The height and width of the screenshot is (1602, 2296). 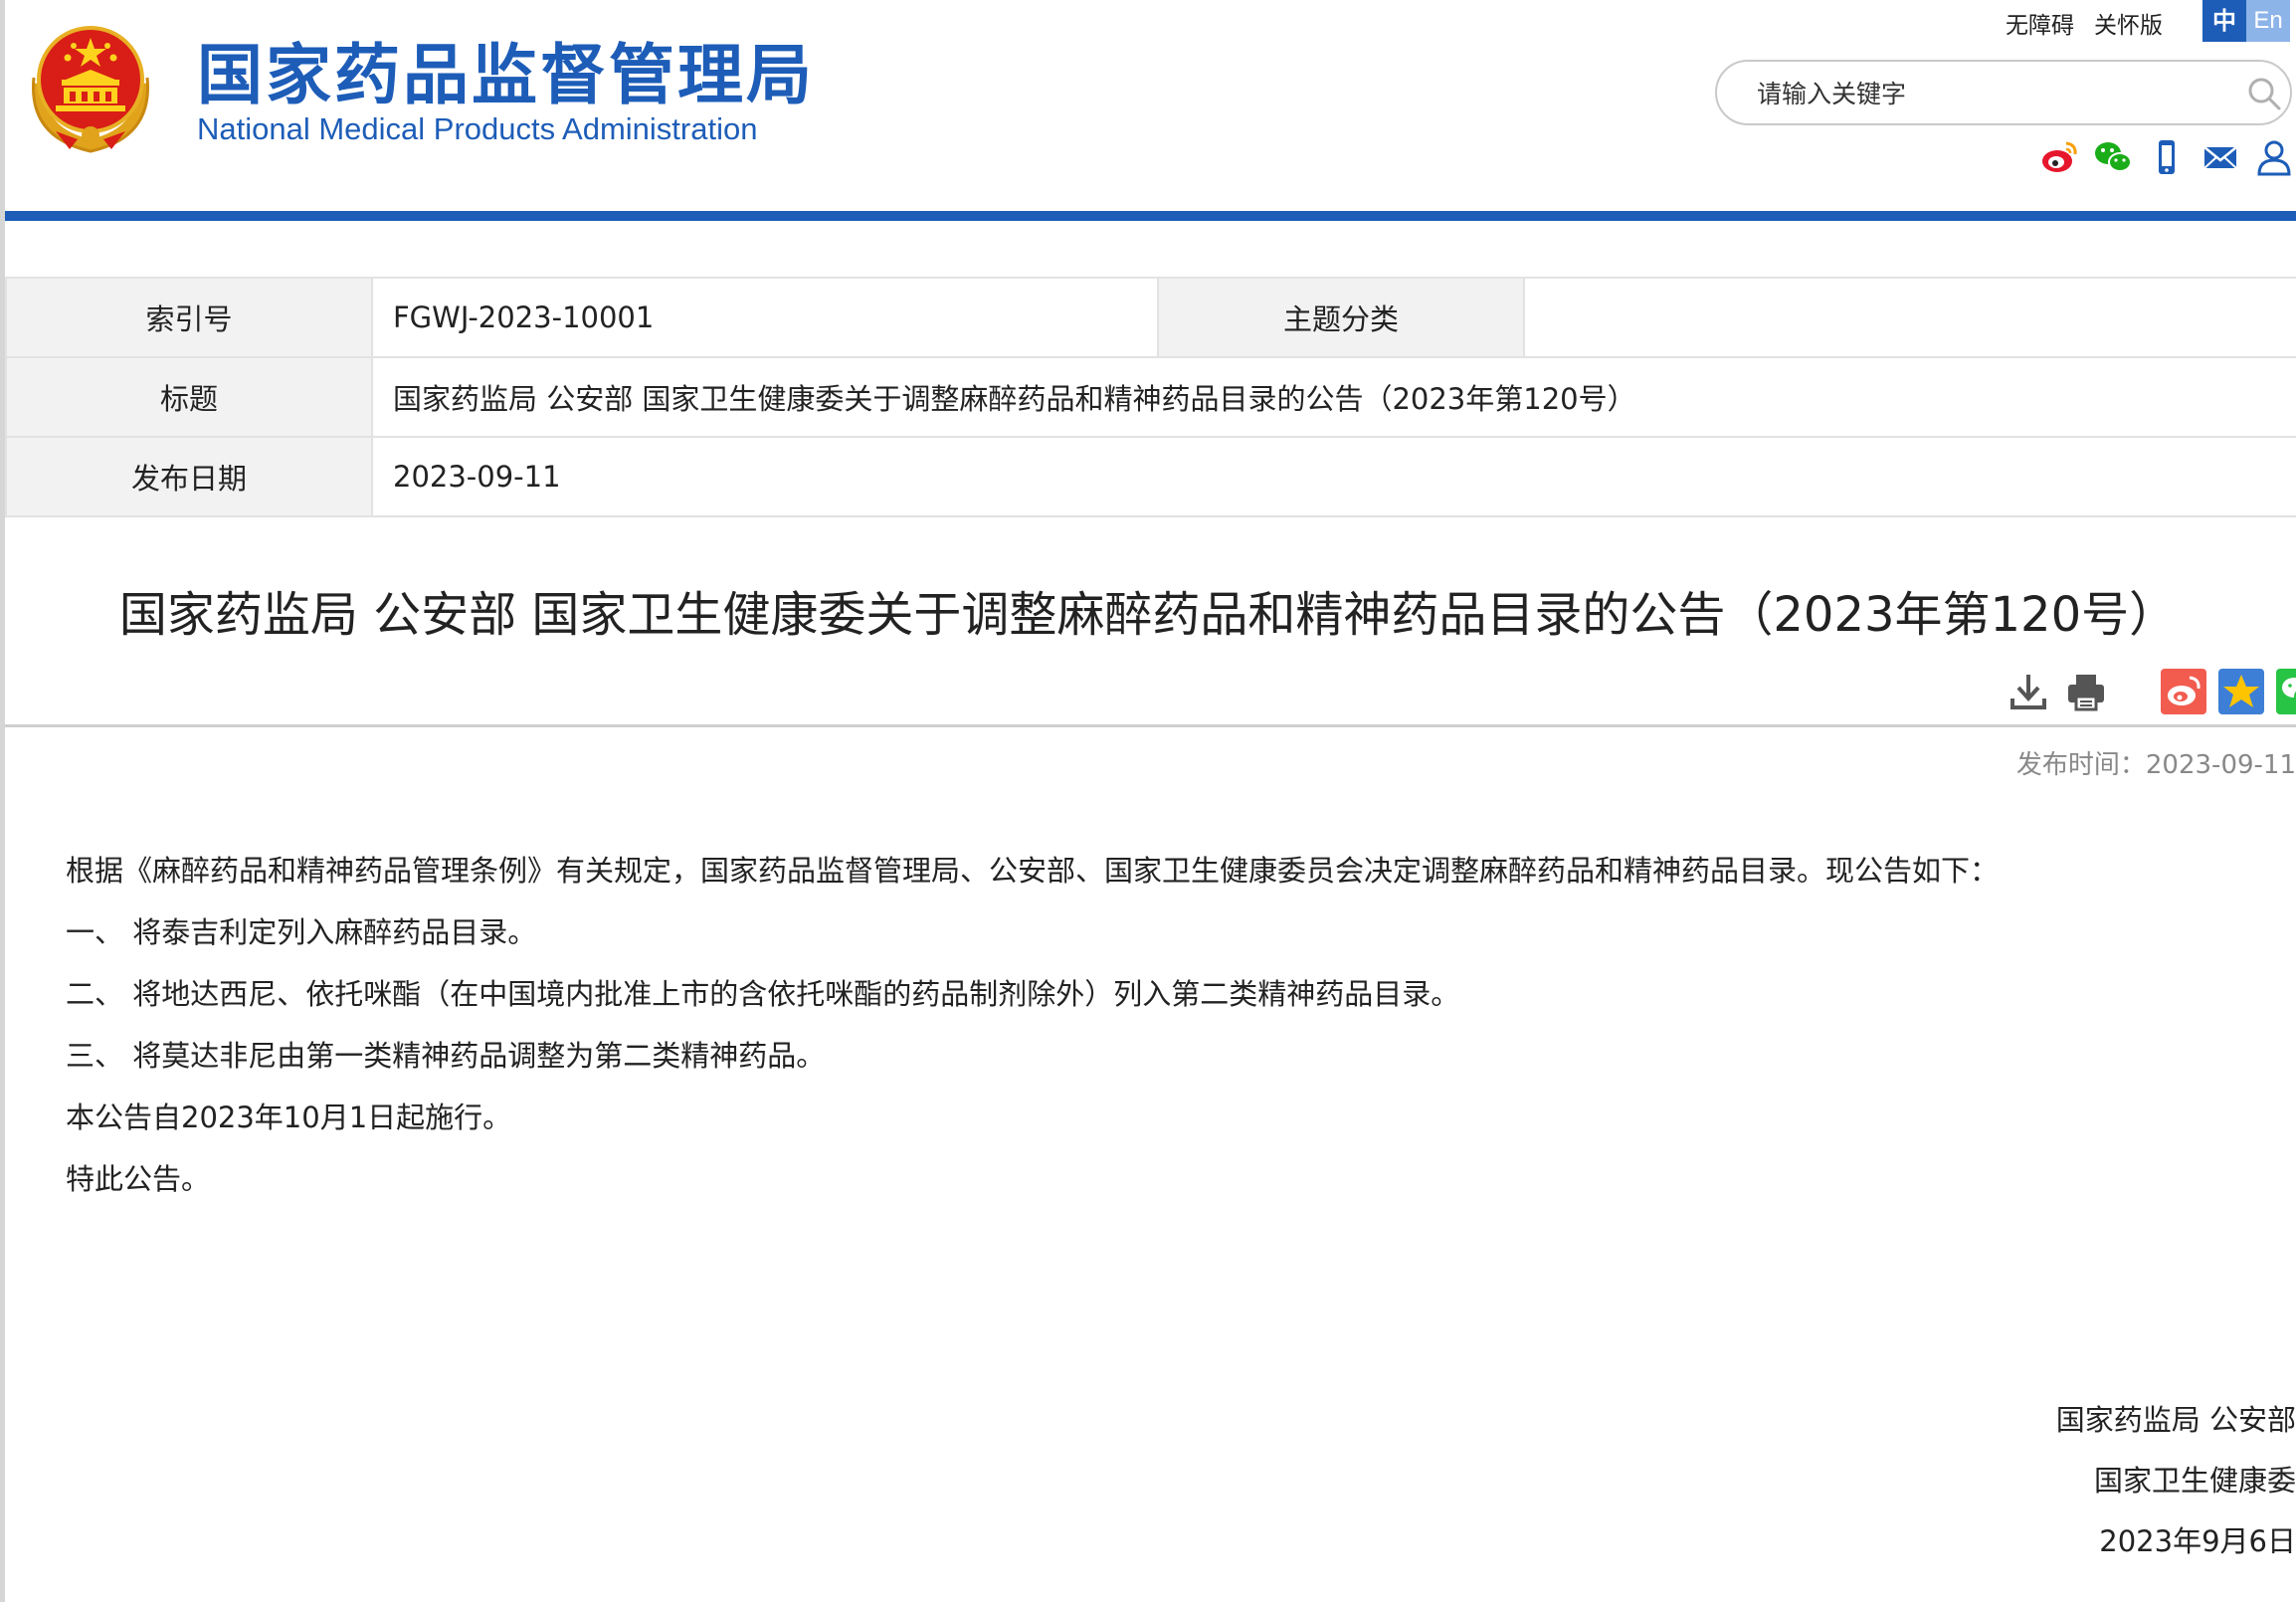 I want to click on topic-category-value, so click(x=1910, y=317).